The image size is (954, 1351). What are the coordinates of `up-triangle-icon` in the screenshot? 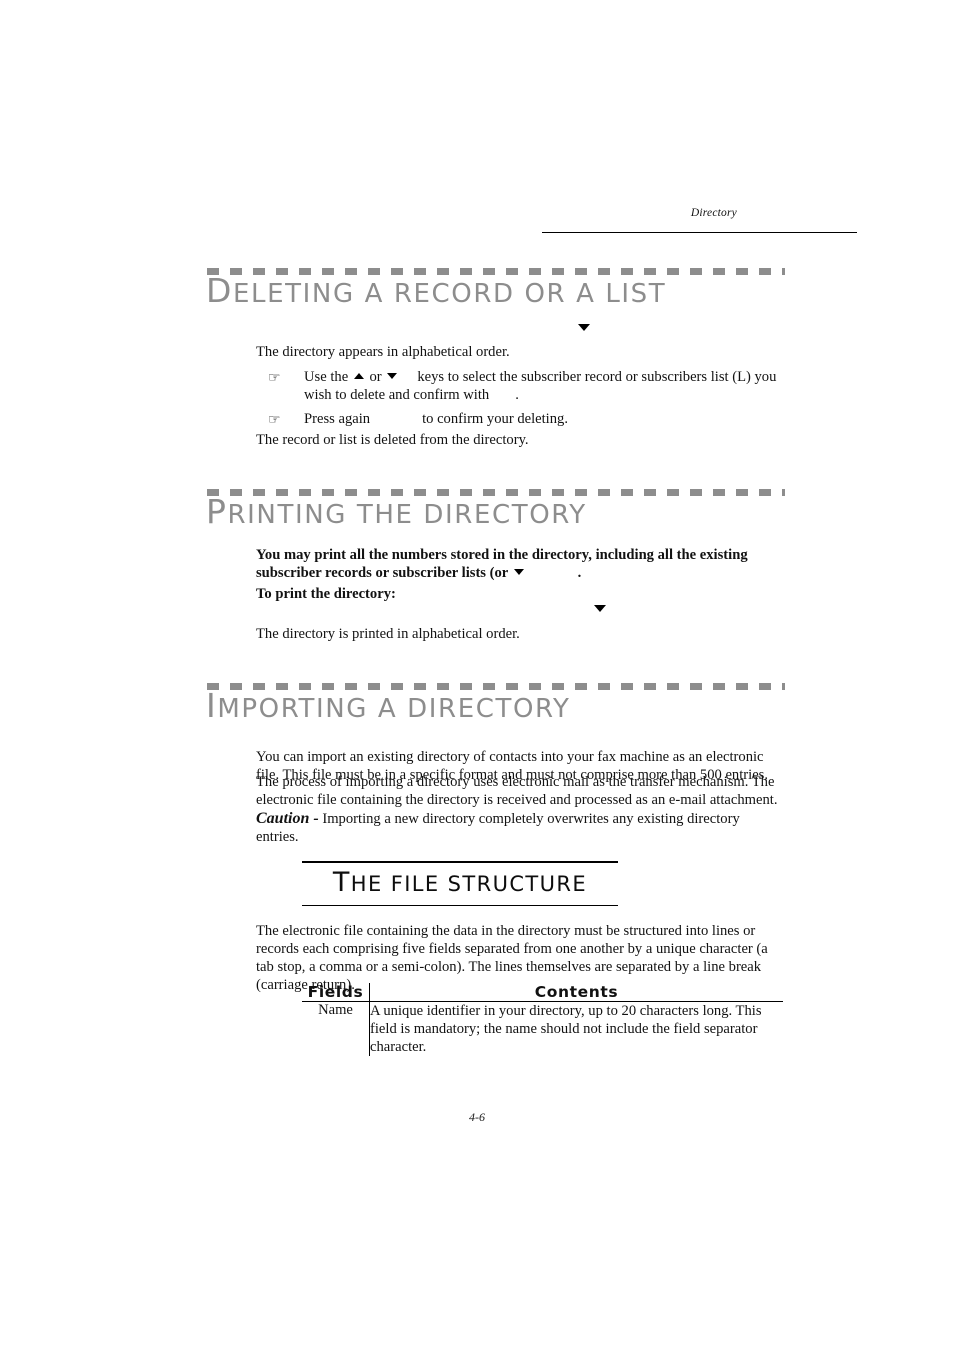 It's located at (358, 376).